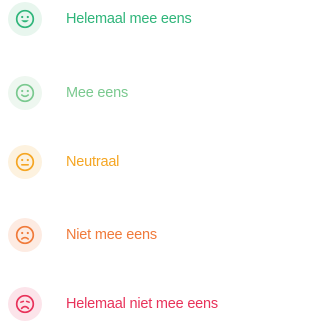 The height and width of the screenshot is (321, 320). I want to click on very-happy-face-icon, so click(25, 19).